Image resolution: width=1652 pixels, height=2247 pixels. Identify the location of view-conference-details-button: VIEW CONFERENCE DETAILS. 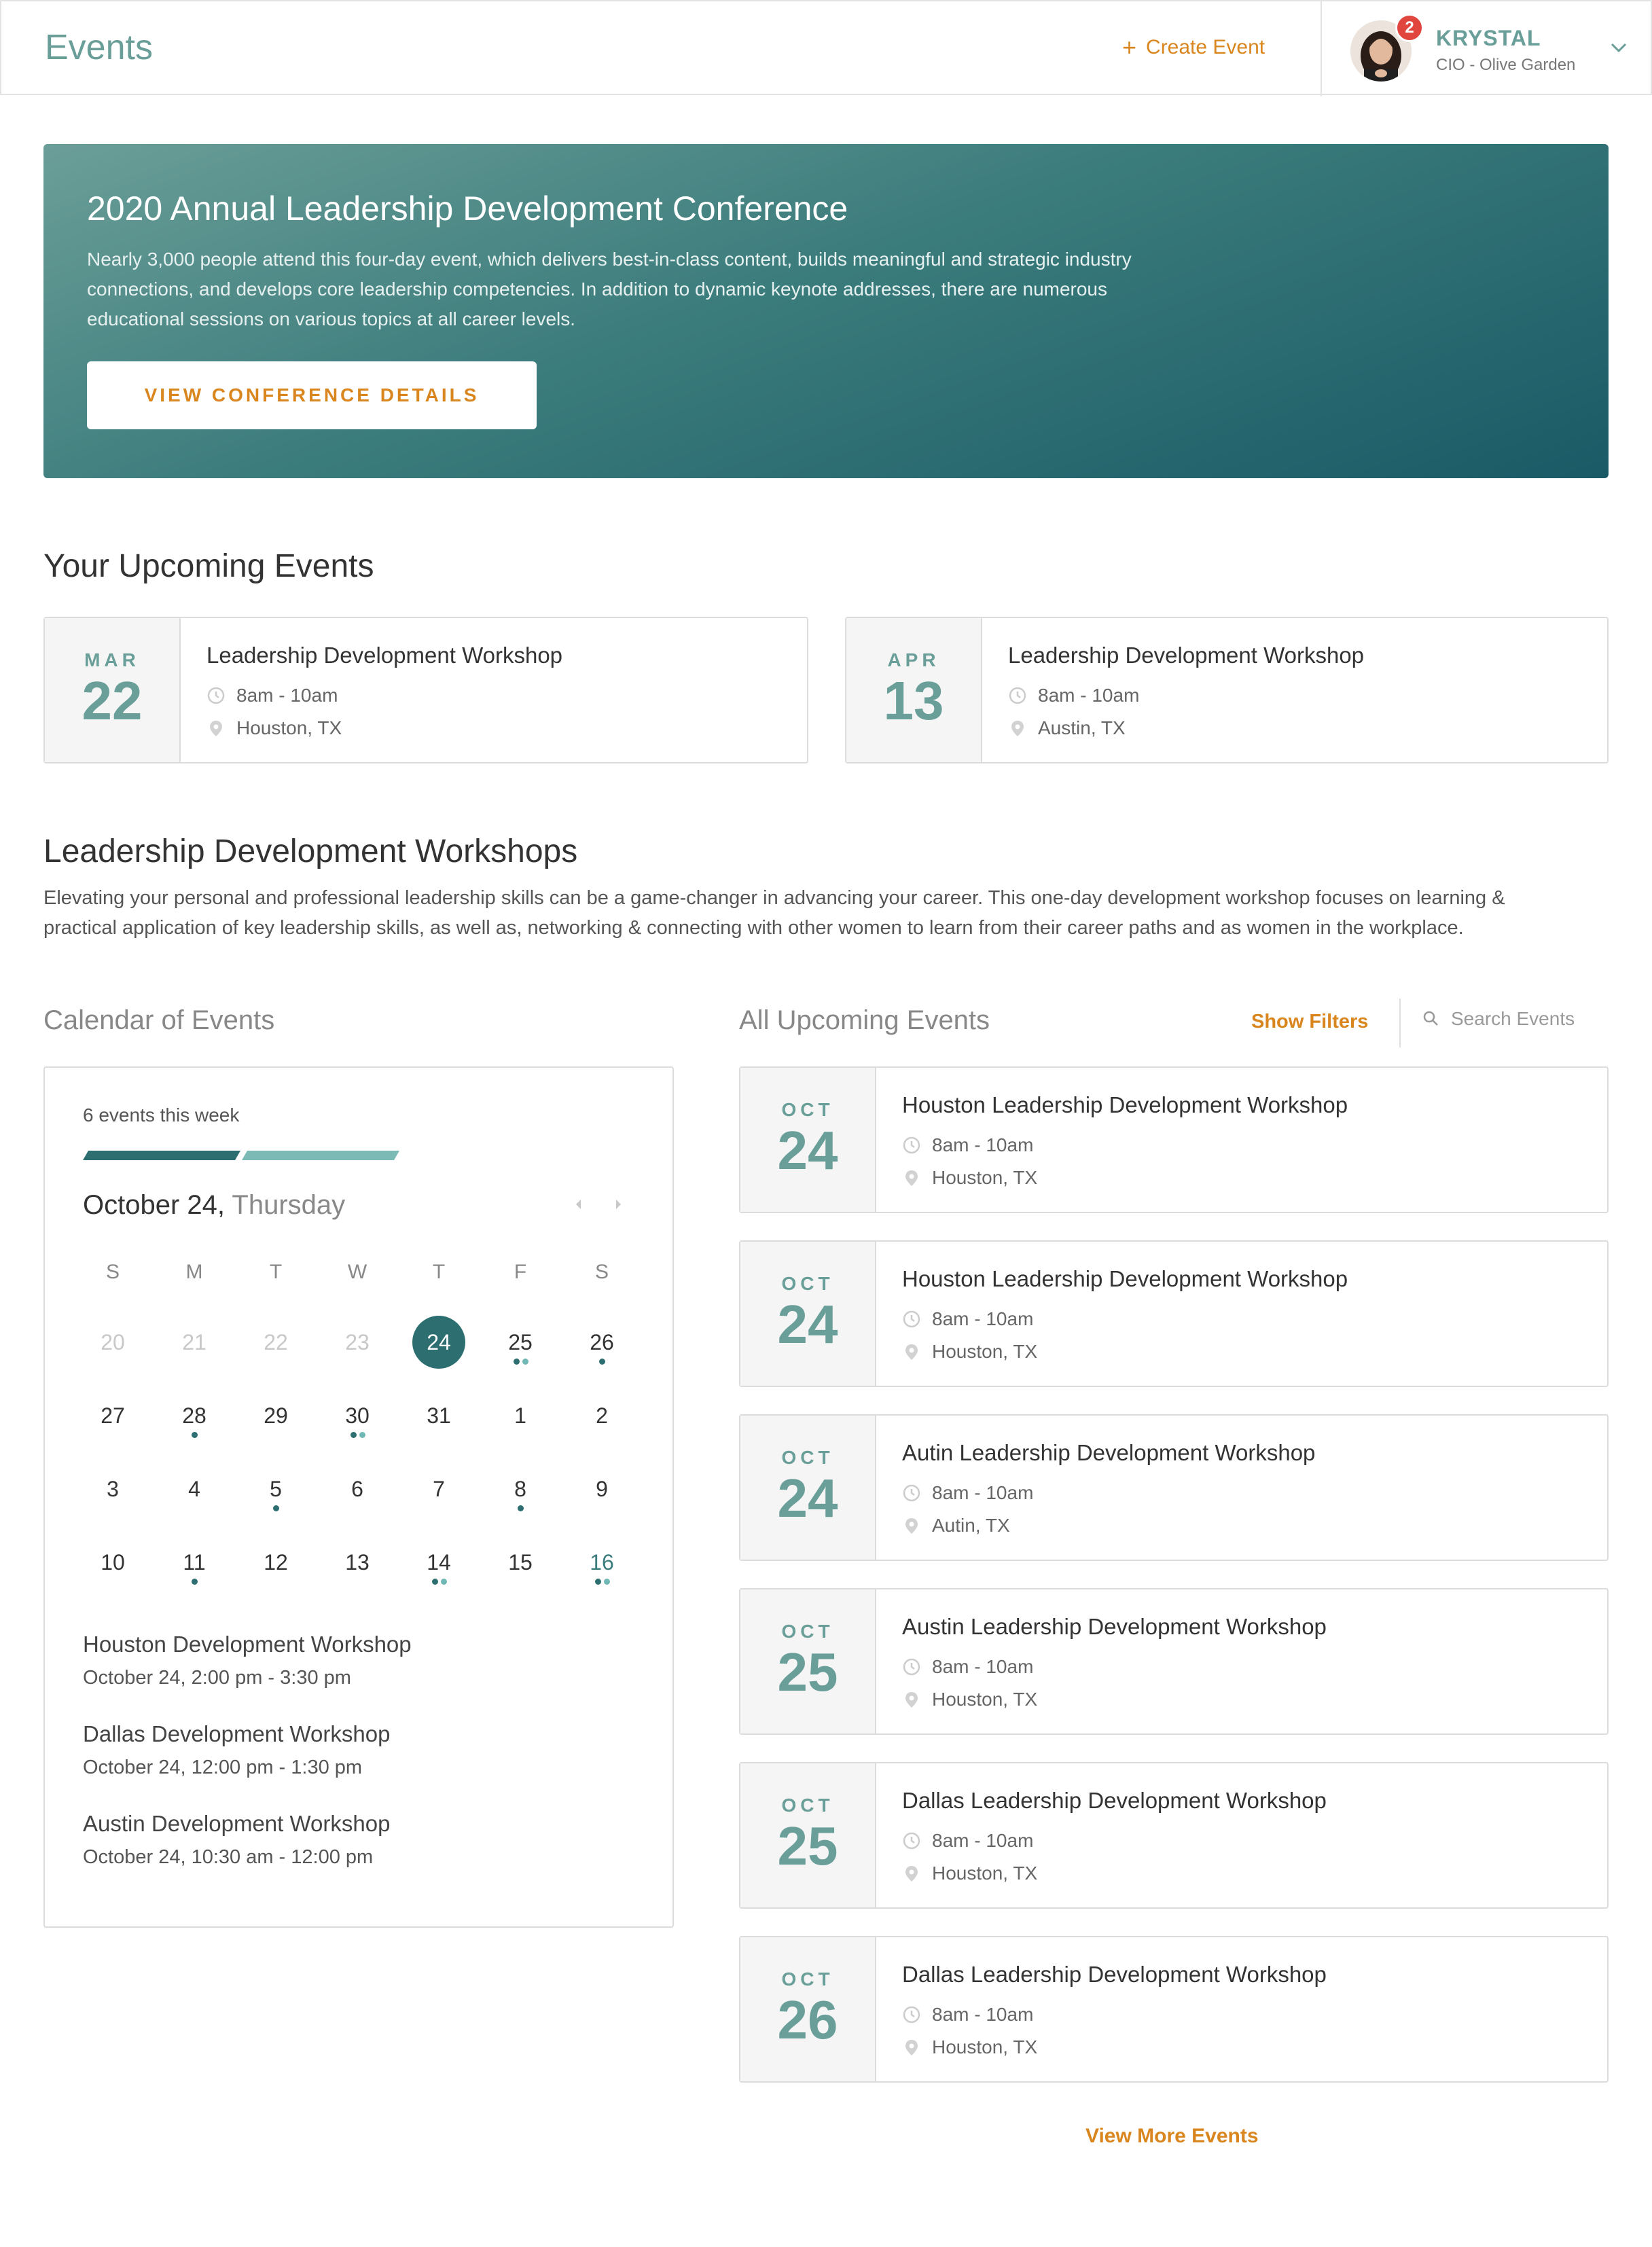
(312, 395).